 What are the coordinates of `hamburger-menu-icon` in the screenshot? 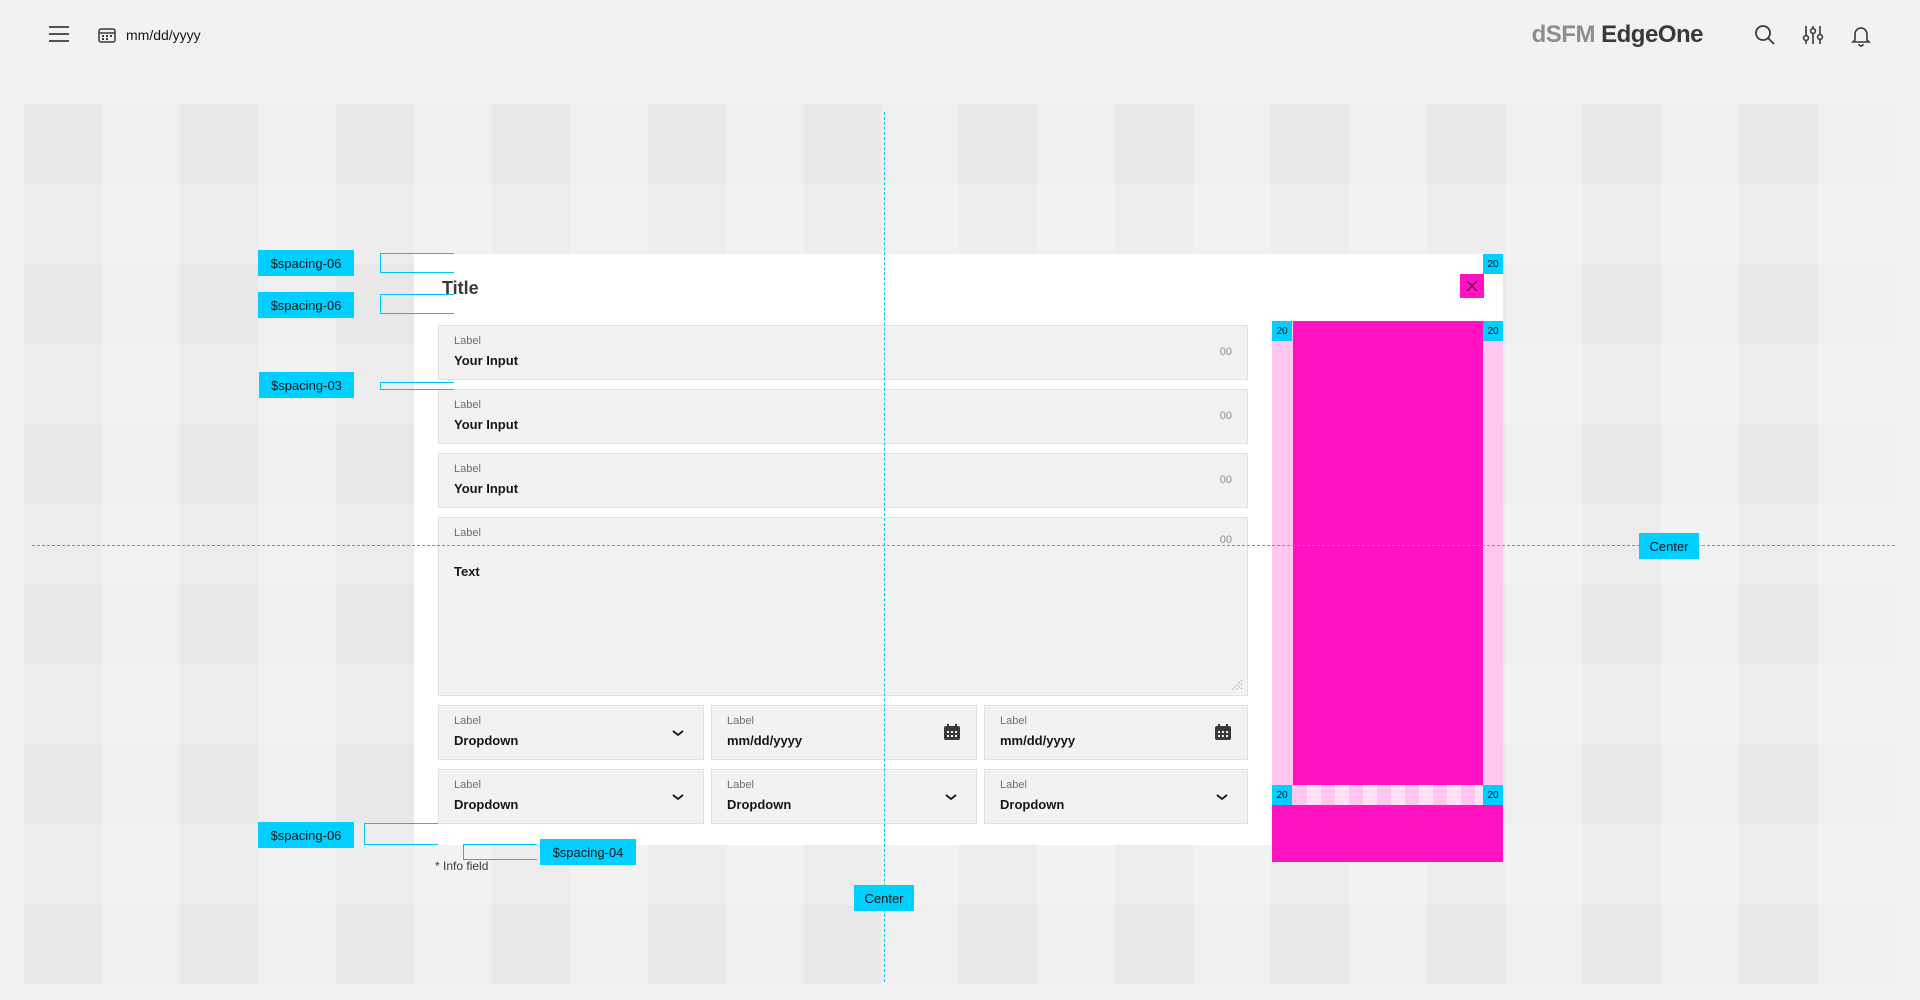 It's located at (59, 34).